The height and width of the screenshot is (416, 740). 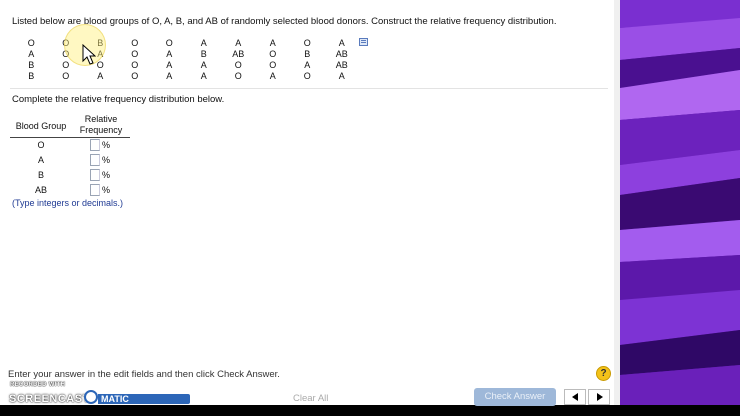 I want to click on recorder-logo-icon, so click(x=91, y=397).